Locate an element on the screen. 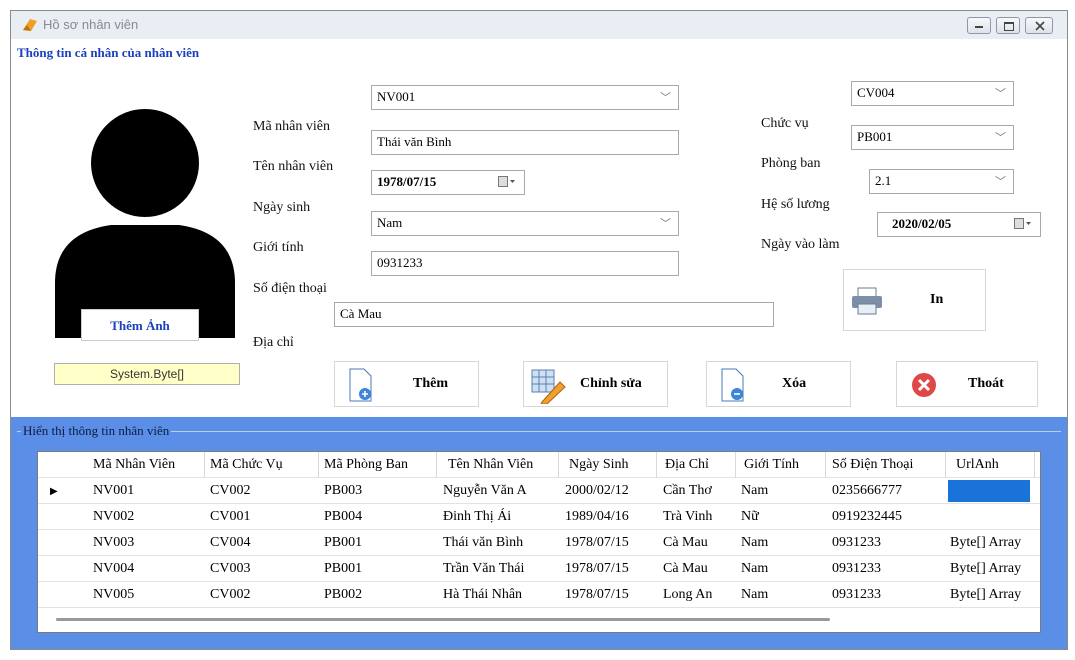 Image resolution: width=1075 pixels, height=660 pixels. delete-button: Xóa is located at coordinates (778, 384).